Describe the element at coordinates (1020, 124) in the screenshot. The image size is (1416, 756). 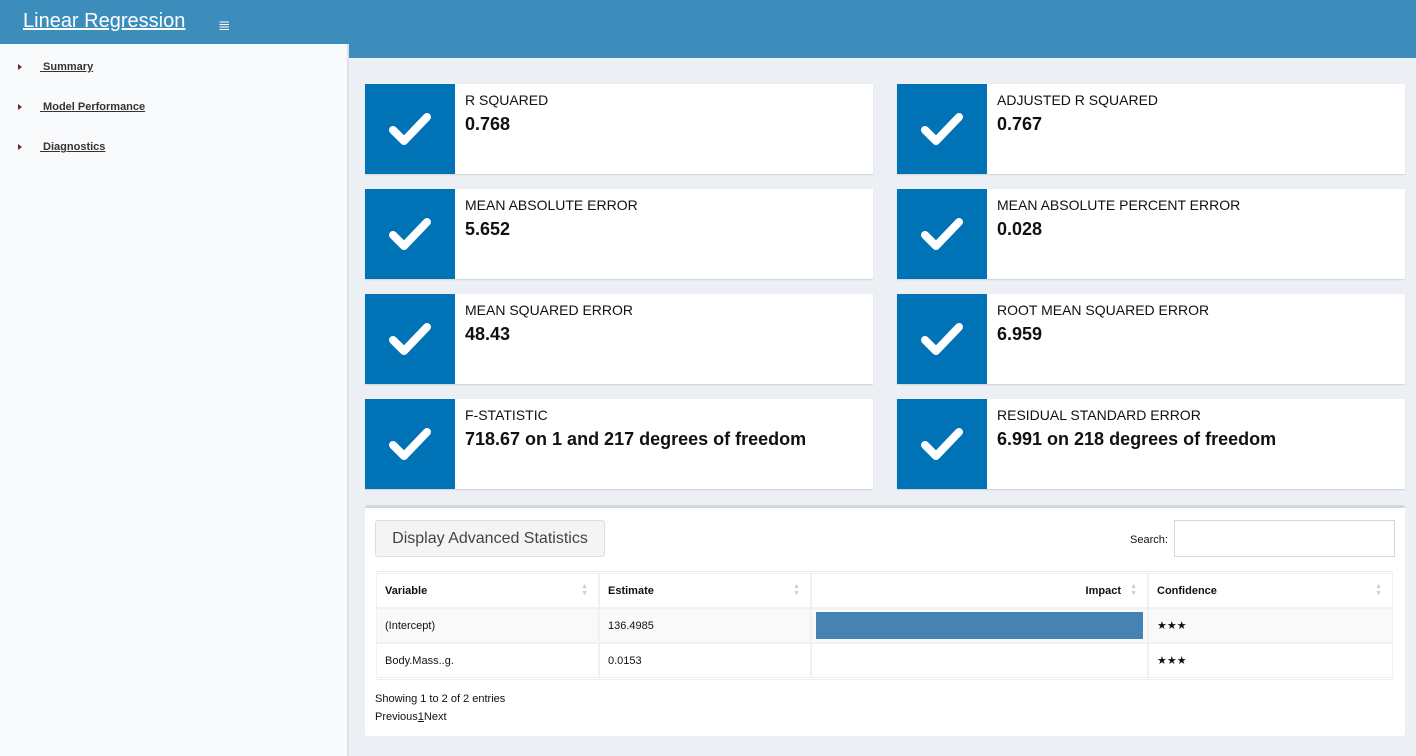
I see `metric-value: 0.767` at that location.